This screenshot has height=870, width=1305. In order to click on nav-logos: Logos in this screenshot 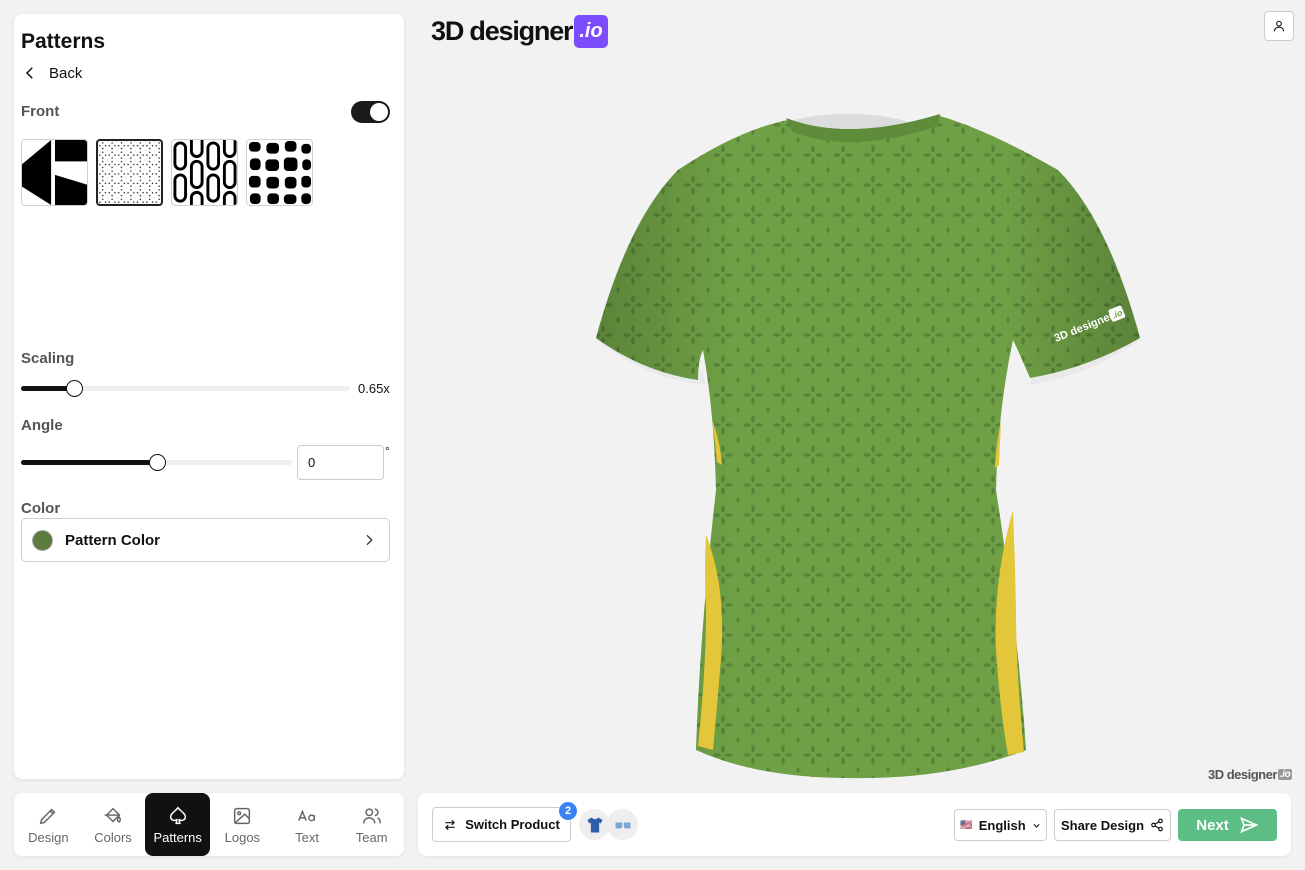, I will do `click(242, 824)`.